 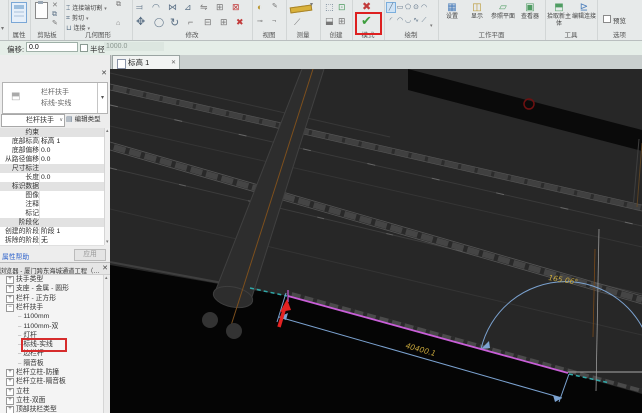 I want to click on move-icon: ✥, so click(x=140, y=22).